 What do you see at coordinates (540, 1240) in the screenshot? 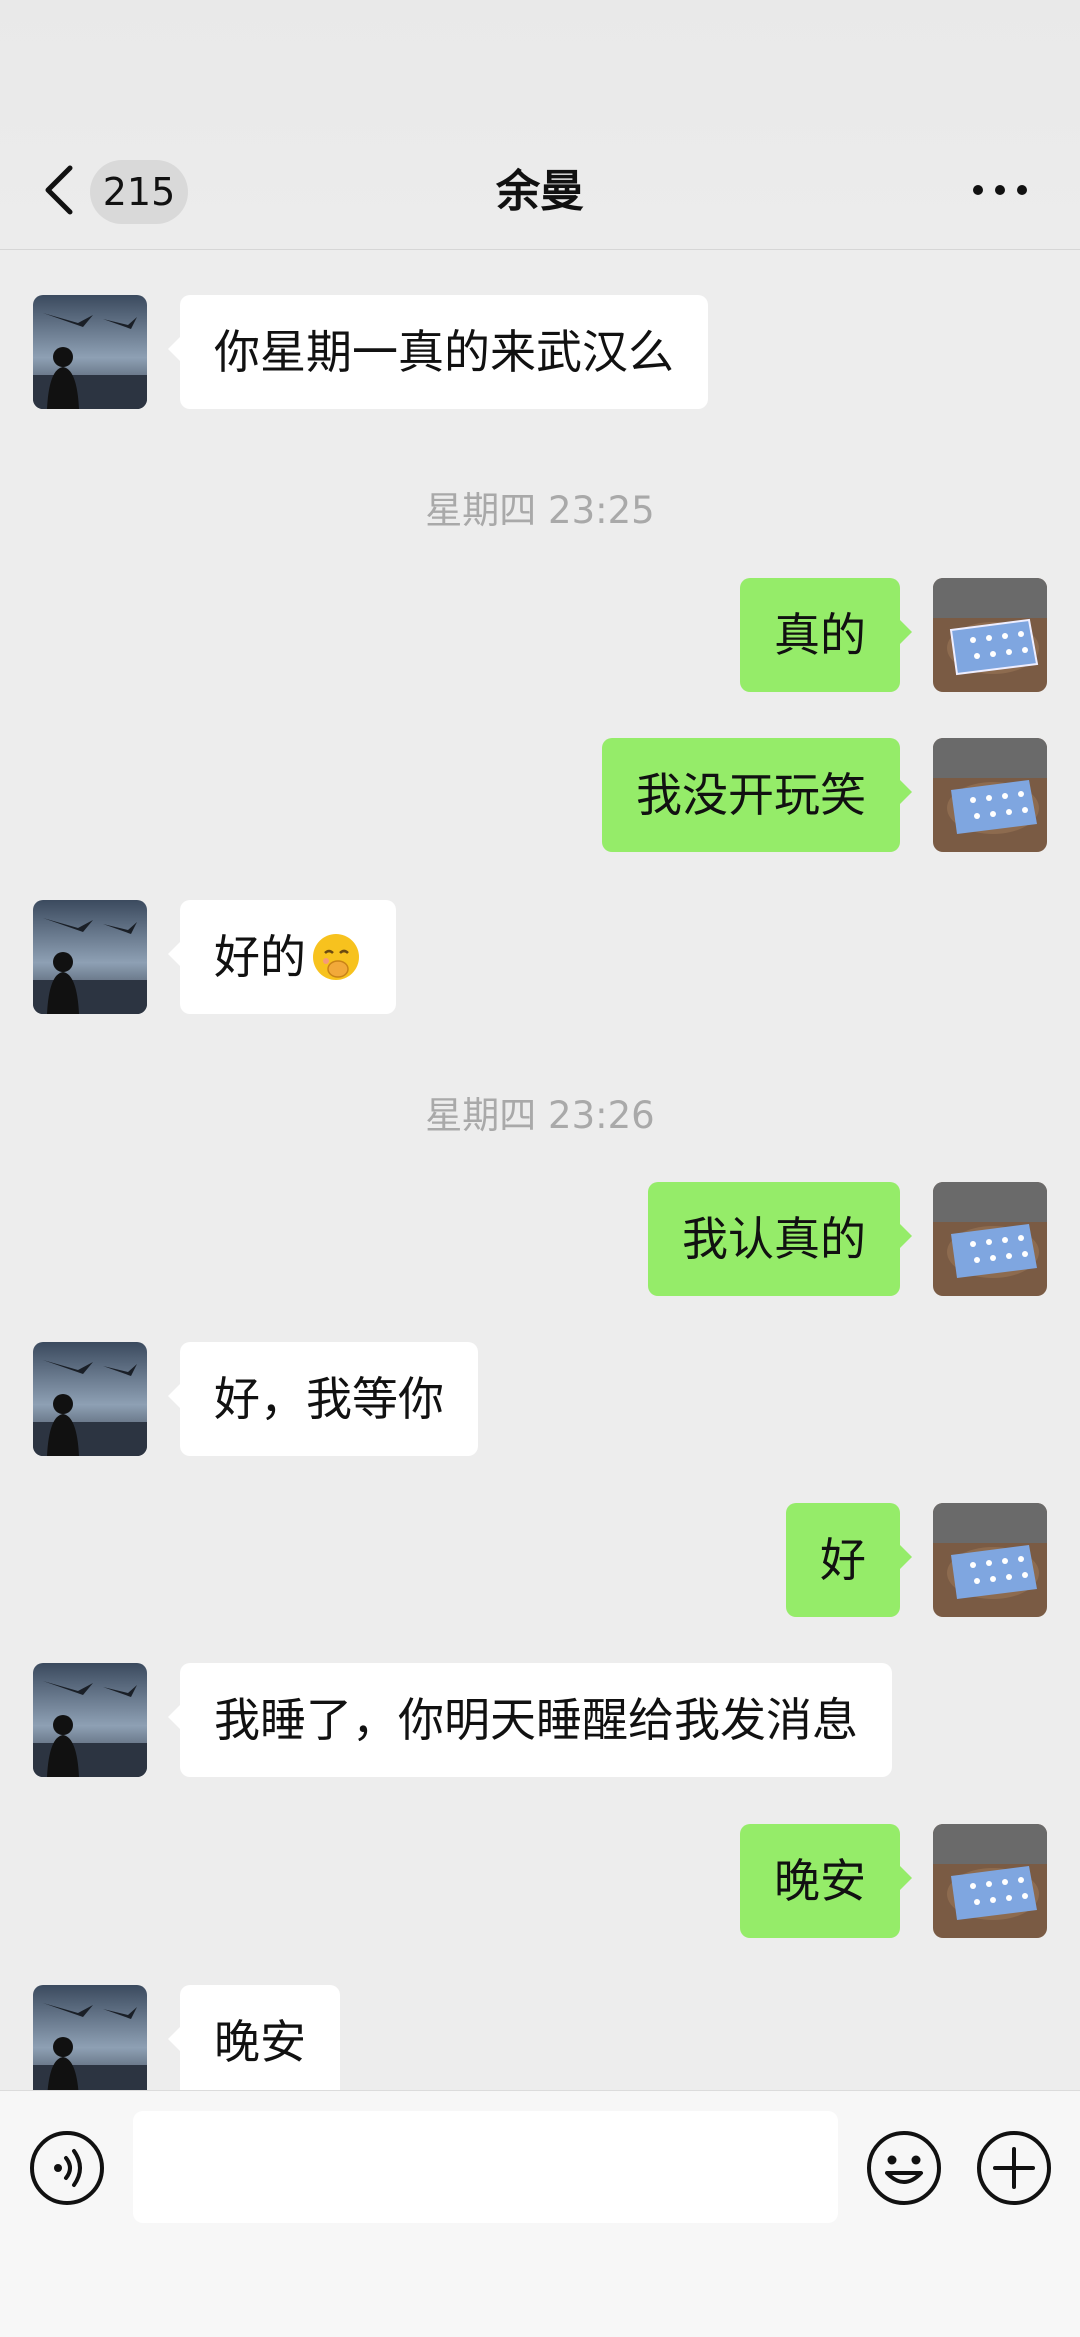
I see `message-row-outgoing: 我认真的` at bounding box center [540, 1240].